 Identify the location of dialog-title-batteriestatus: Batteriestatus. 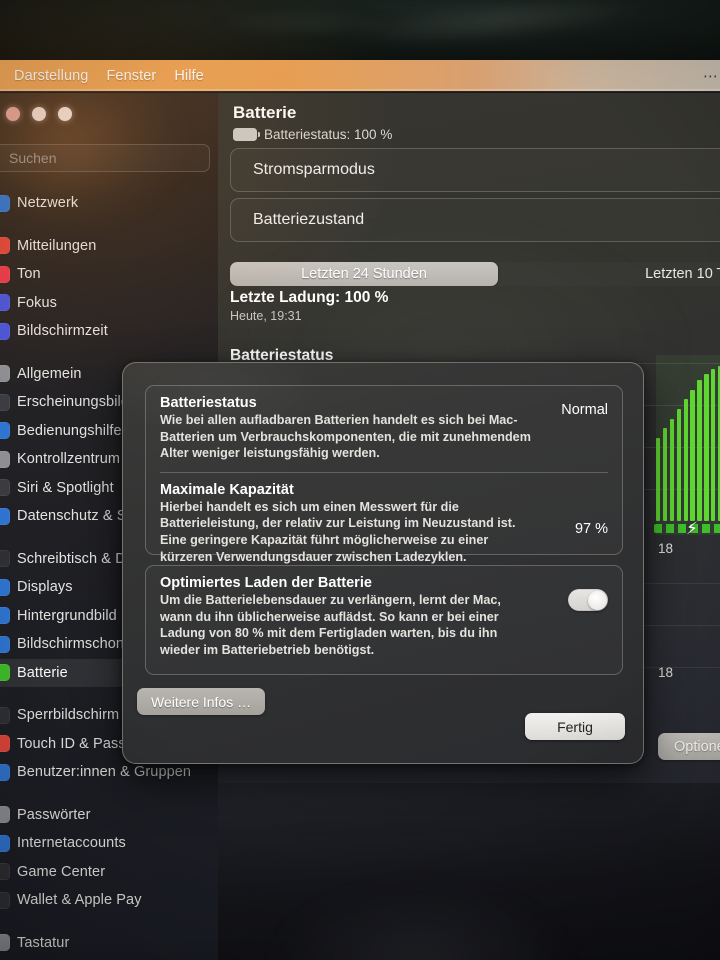
(208, 403).